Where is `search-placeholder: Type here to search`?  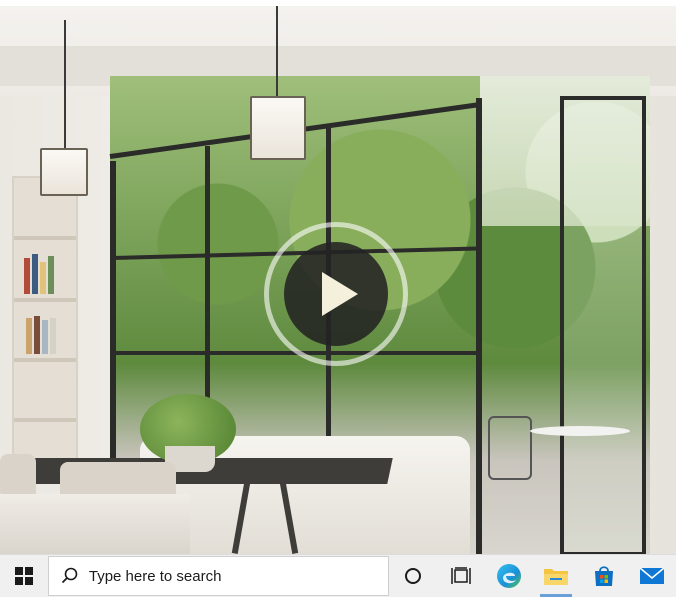
search-placeholder: Type here to search is located at coordinates (155, 576).